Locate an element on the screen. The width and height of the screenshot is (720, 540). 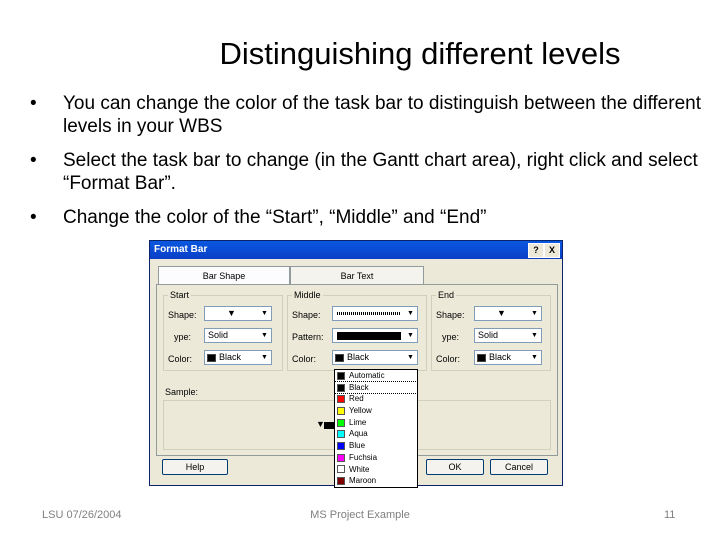
color-option-label: Blue is located at coordinates (357, 446).